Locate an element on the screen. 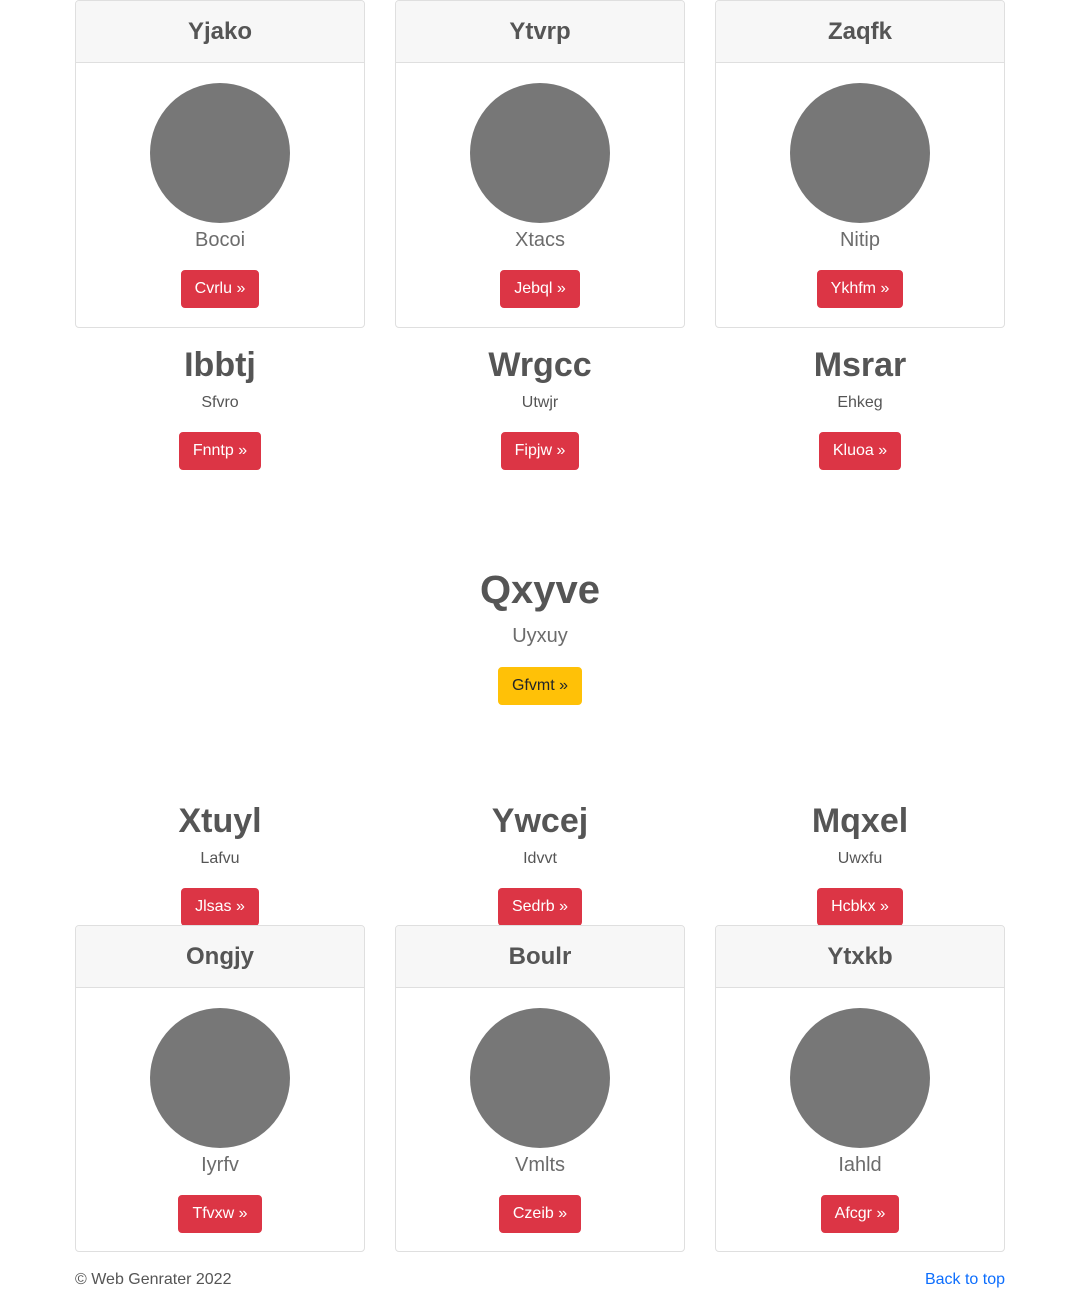 Image resolution: width=1080 pixels, height=1292 pixels. card-button: Afcgr » is located at coordinates (860, 1214).